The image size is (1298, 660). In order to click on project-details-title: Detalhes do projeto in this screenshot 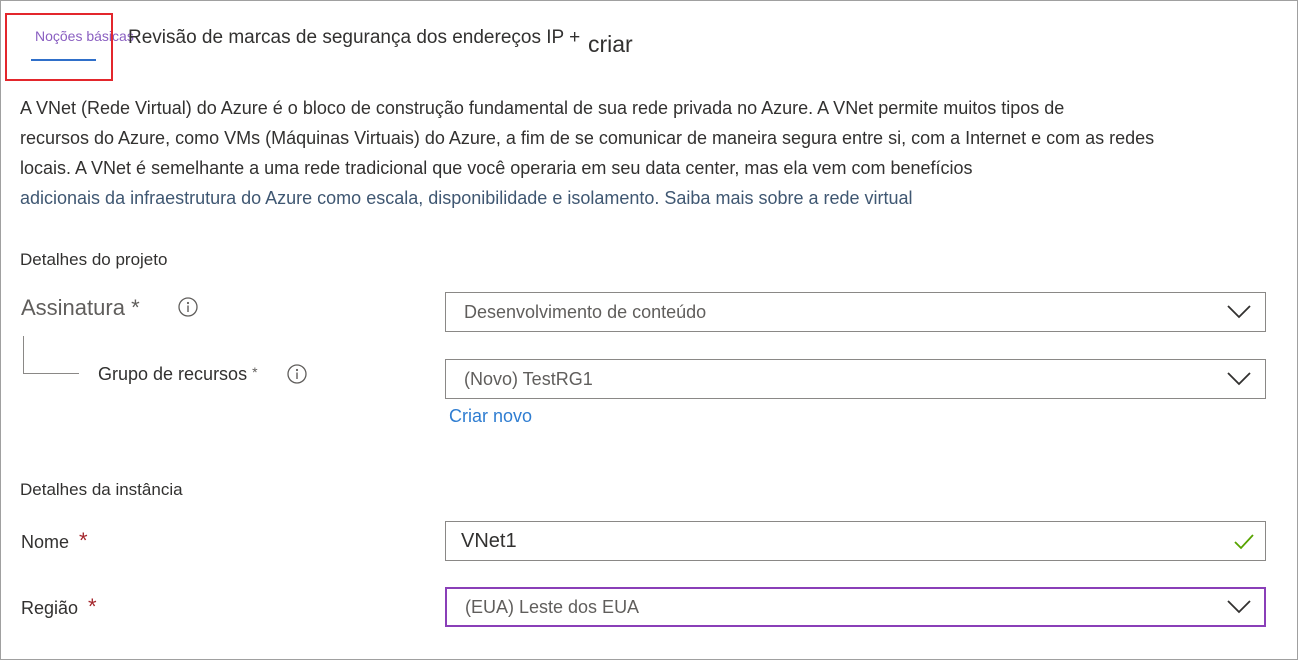, I will do `click(94, 259)`.